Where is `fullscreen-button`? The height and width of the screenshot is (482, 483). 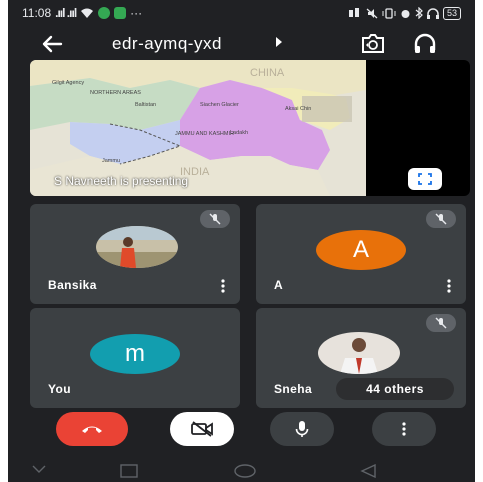
fullscreen-button is located at coordinates (425, 179).